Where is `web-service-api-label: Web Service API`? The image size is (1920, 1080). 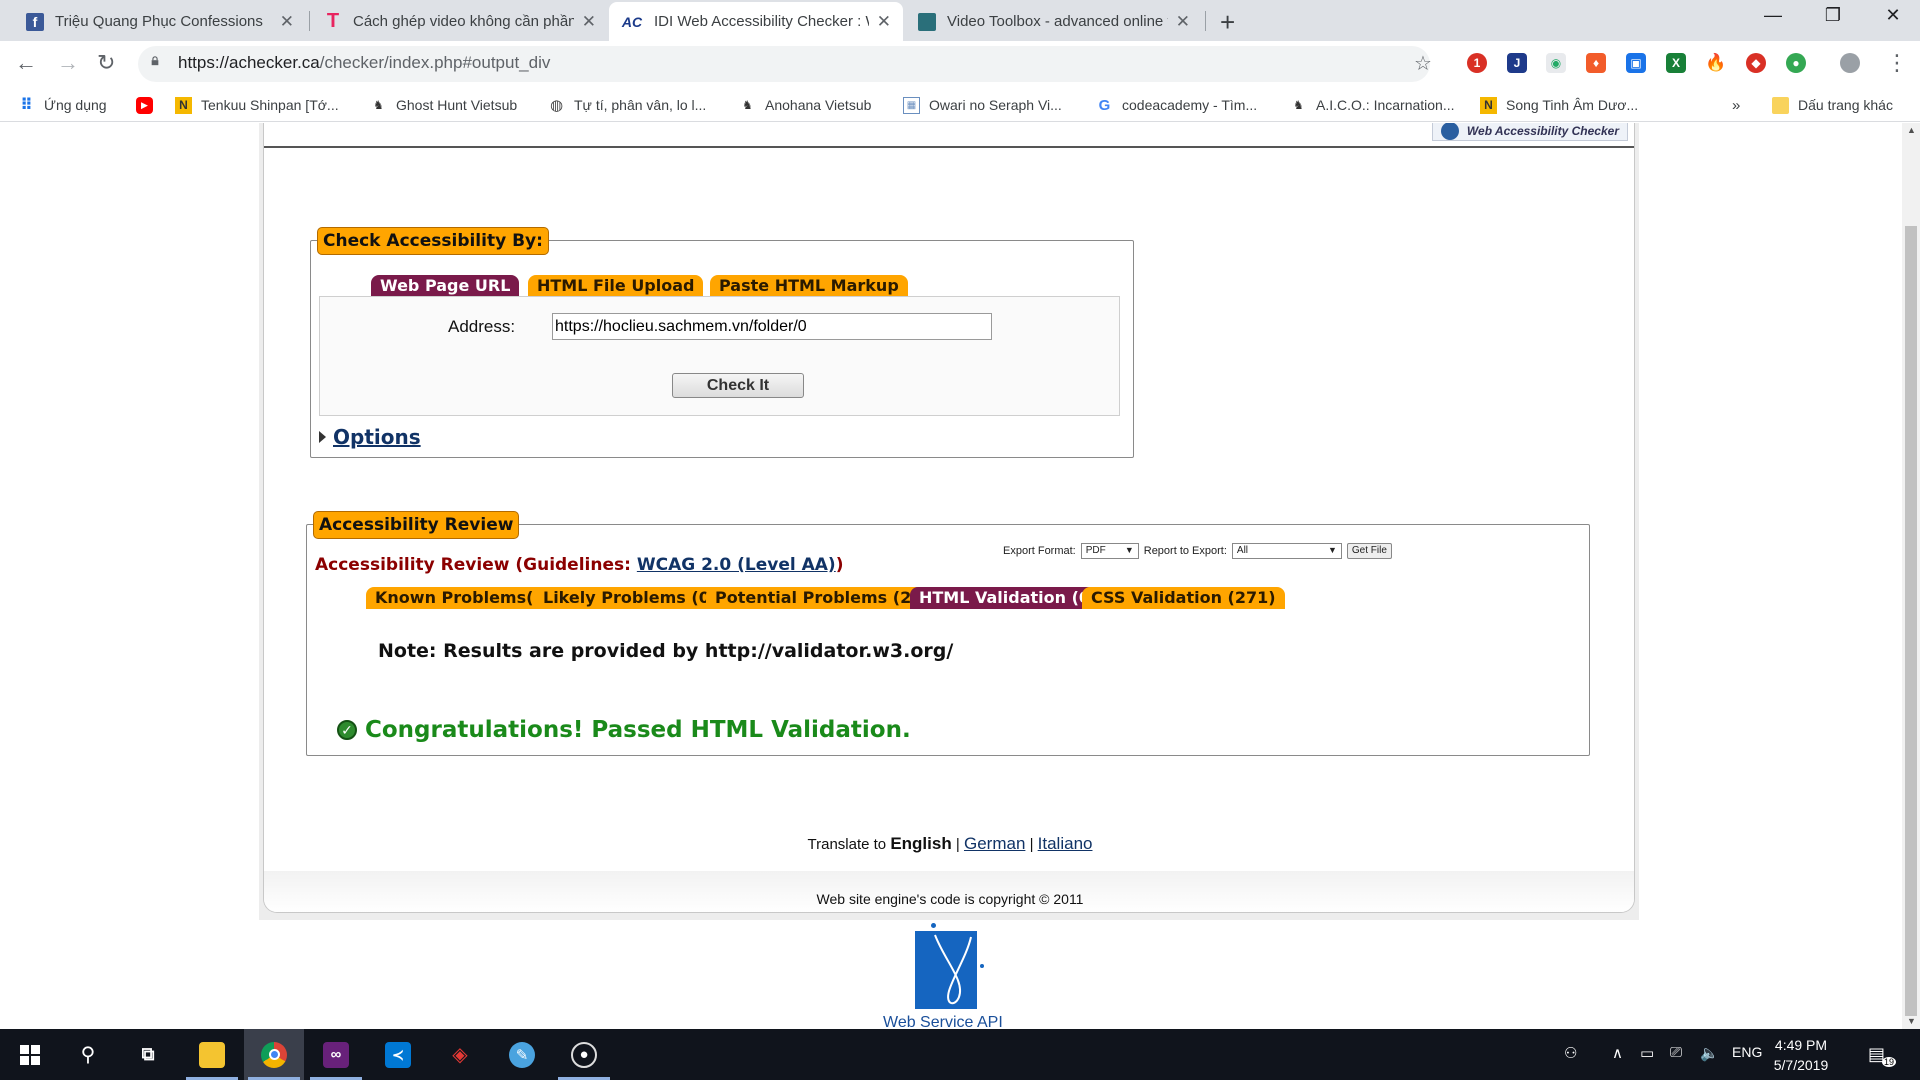 web-service-api-label: Web Service API is located at coordinates (943, 1021).